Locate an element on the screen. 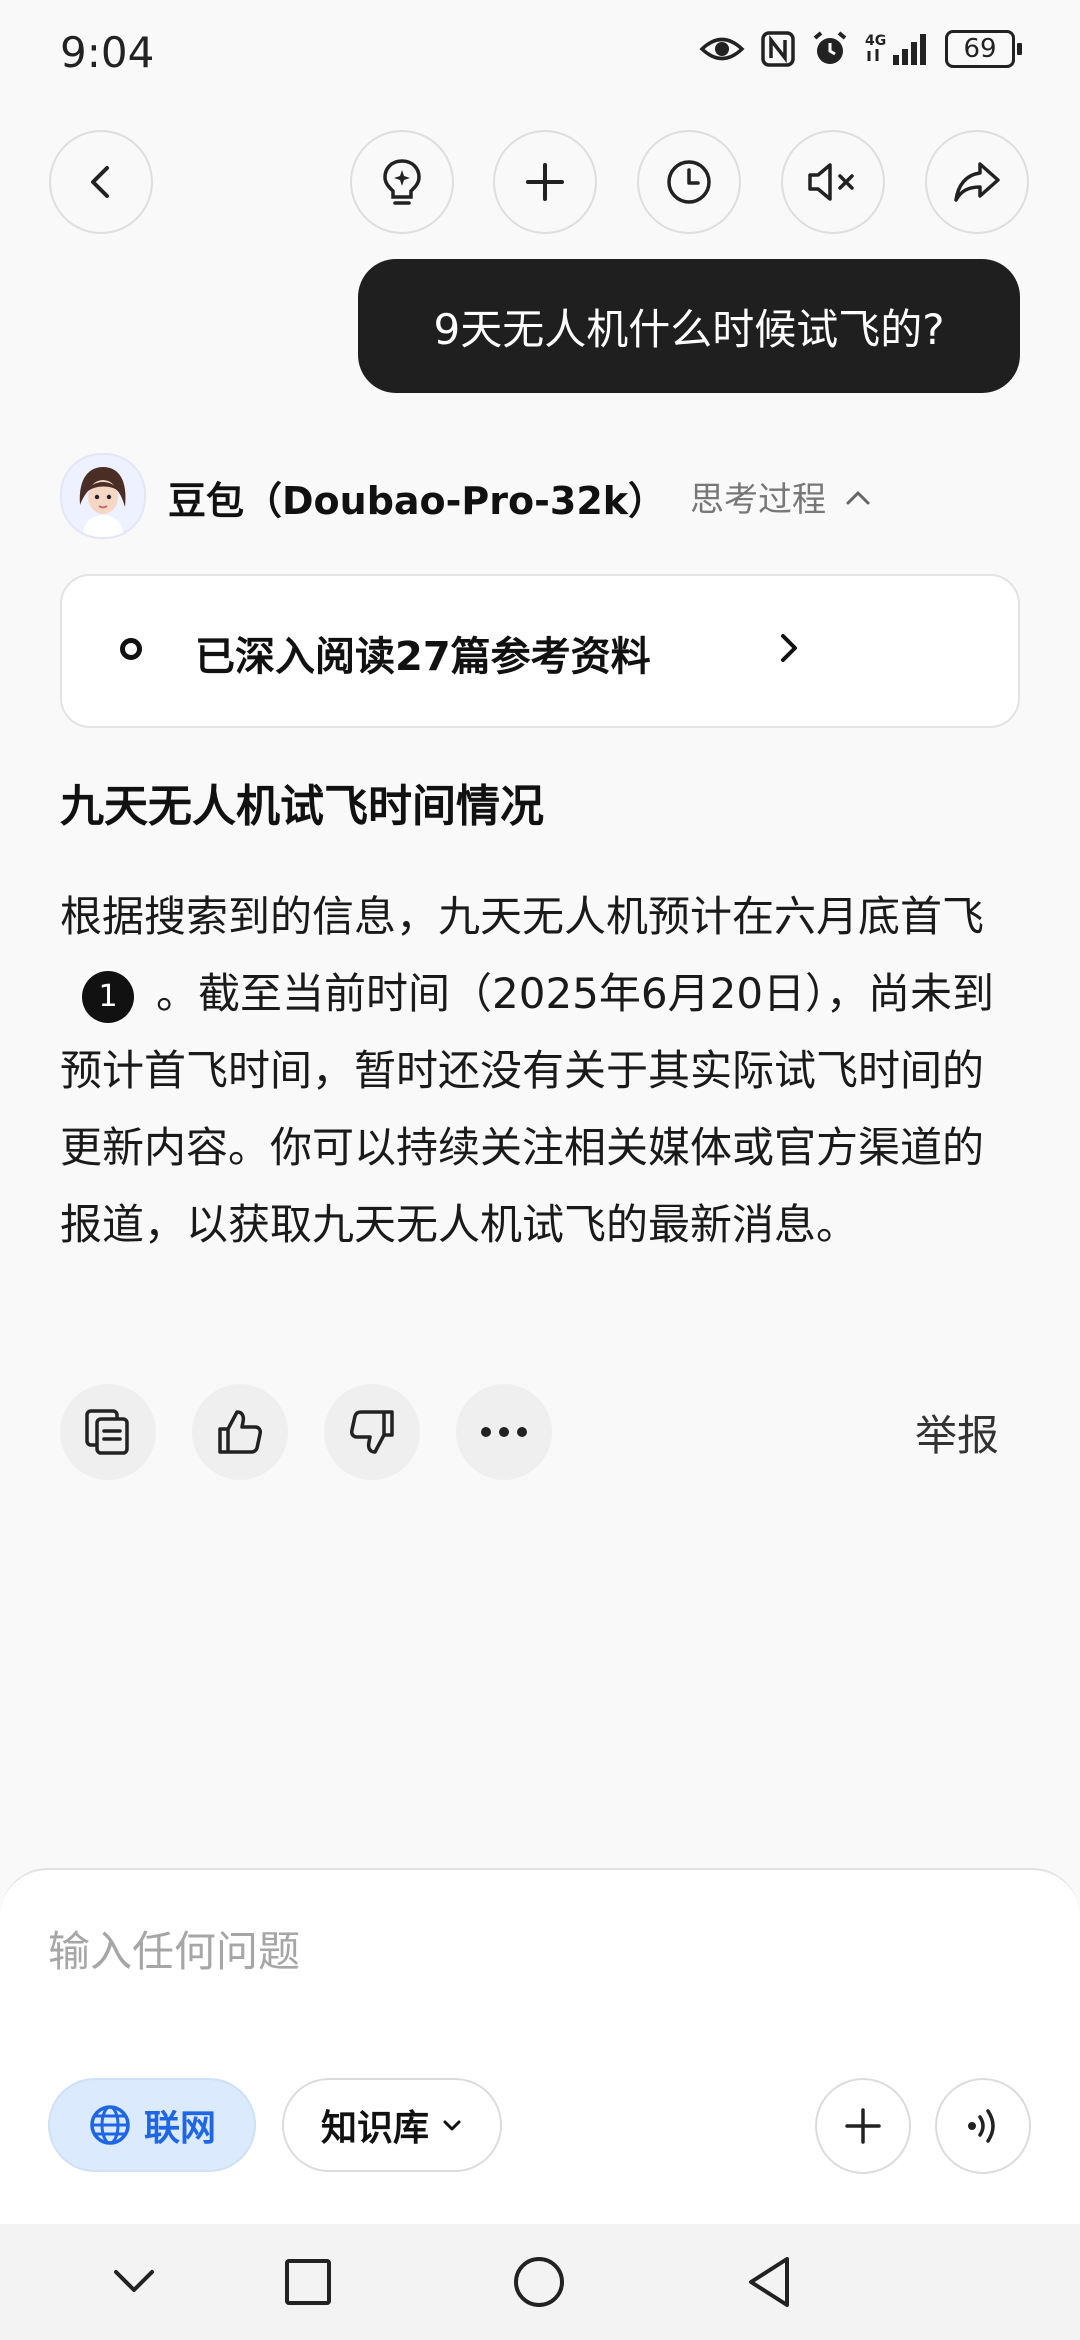 The image size is (1080, 2340). back-button is located at coordinates (101, 182).